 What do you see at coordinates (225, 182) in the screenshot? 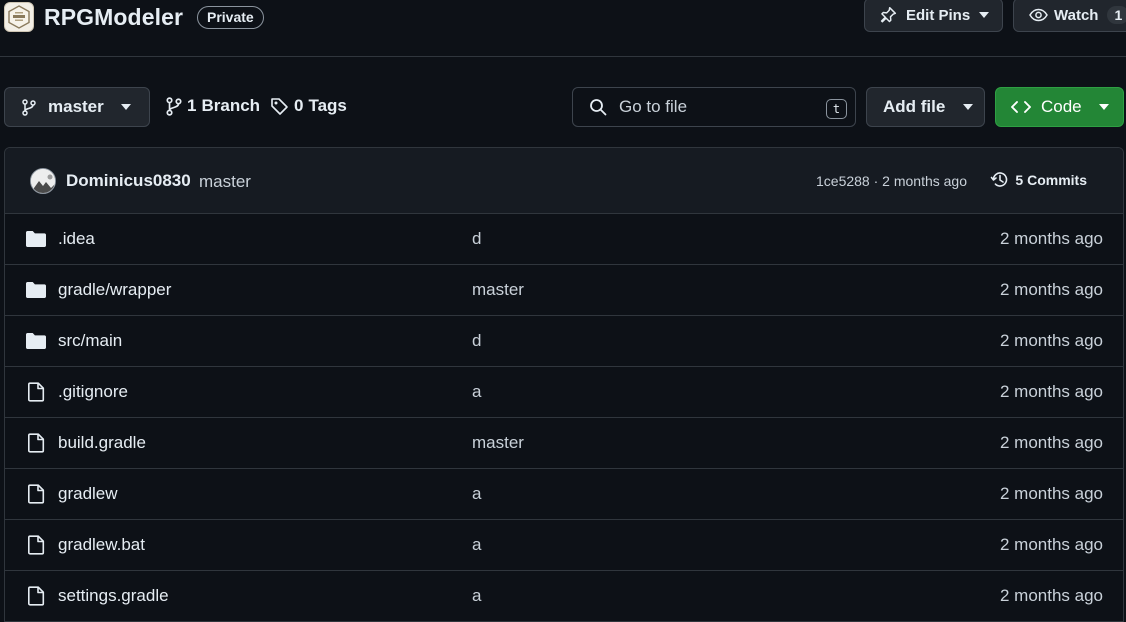
I see `commit-message: master` at bounding box center [225, 182].